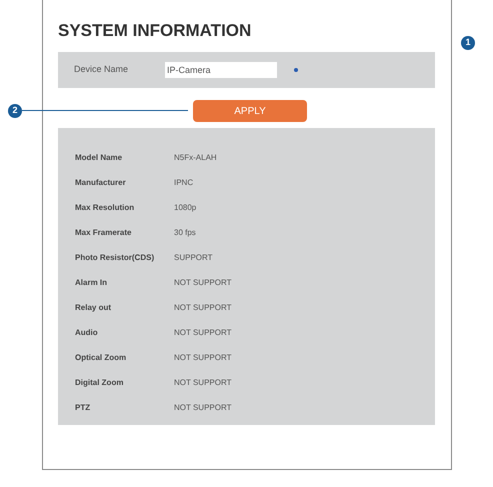 This screenshot has height=487, width=493. Describe the element at coordinates (102, 69) in the screenshot. I see `field-label: Device Name` at that location.